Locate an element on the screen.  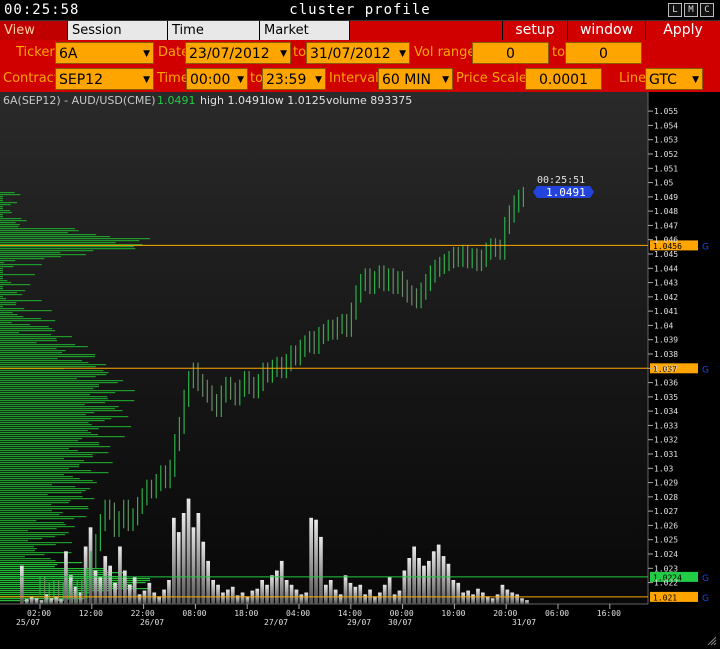
price-tick-label: 1.039 is located at coordinates (666, 340).